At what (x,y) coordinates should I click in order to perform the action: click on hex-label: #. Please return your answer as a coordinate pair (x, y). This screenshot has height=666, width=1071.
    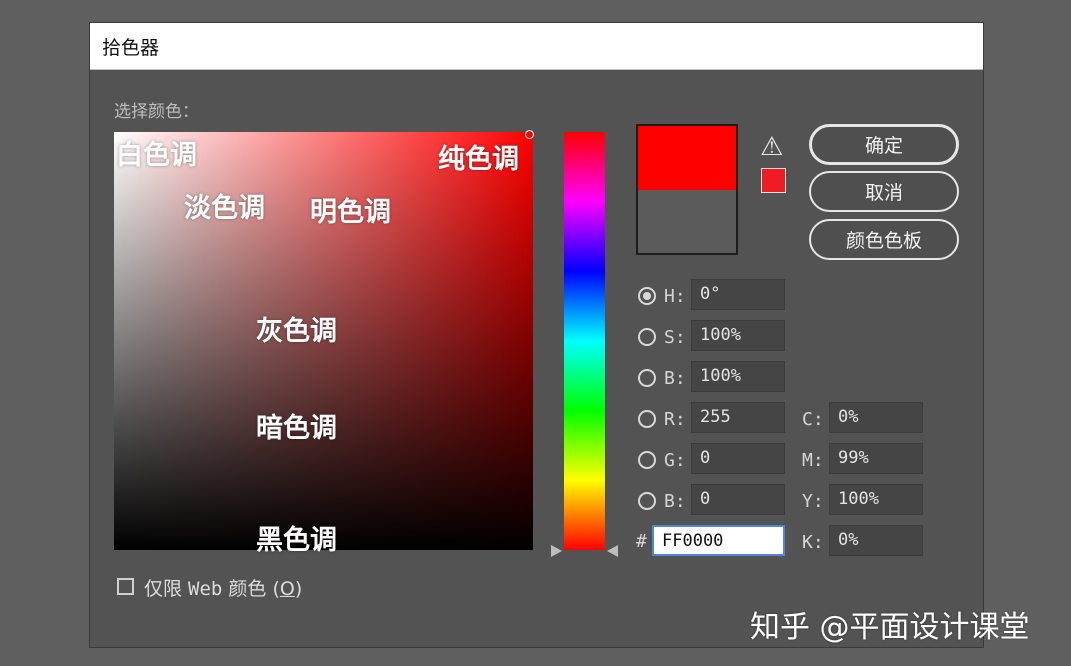
    Looking at the image, I should click on (641, 541).